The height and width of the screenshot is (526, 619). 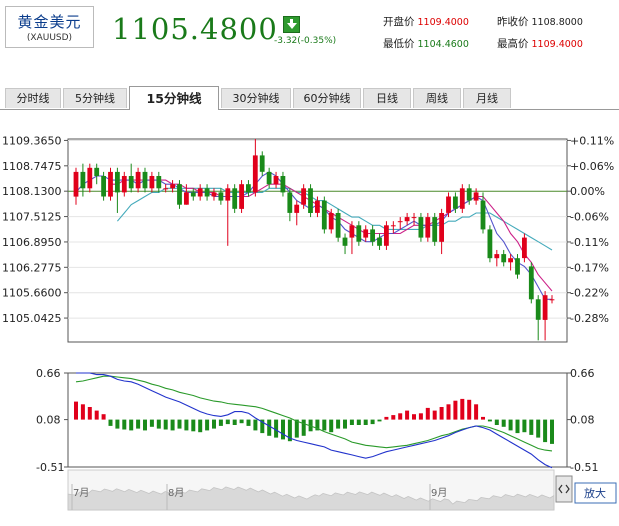 What do you see at coordinates (32, 191) in the screenshot?
I see `y-tick-label-left: 1108.1300` at bounding box center [32, 191].